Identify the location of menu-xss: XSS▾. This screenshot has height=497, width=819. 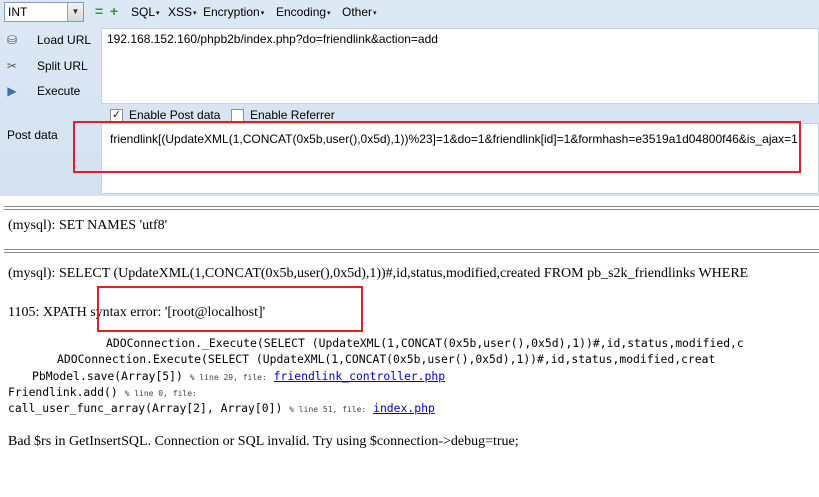
(182, 12).